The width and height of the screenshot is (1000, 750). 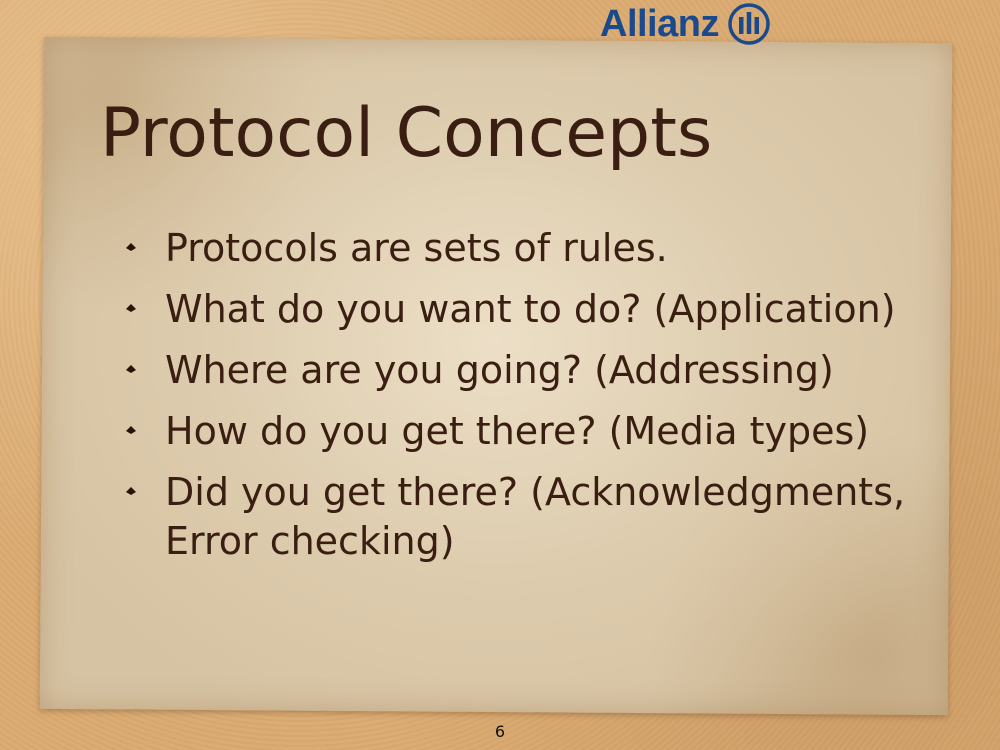 I want to click on bullet-text: How do you get there? (Media types), so click(x=517, y=431).